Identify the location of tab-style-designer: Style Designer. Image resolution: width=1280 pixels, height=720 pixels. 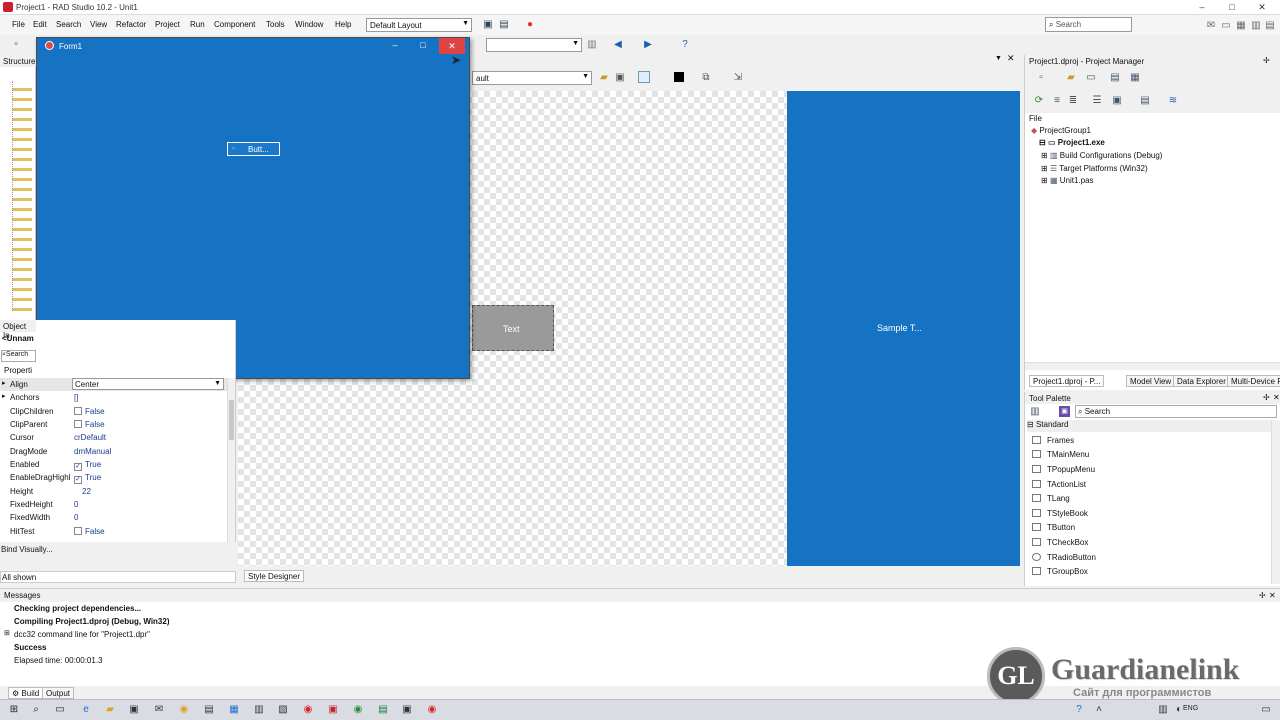
(274, 576).